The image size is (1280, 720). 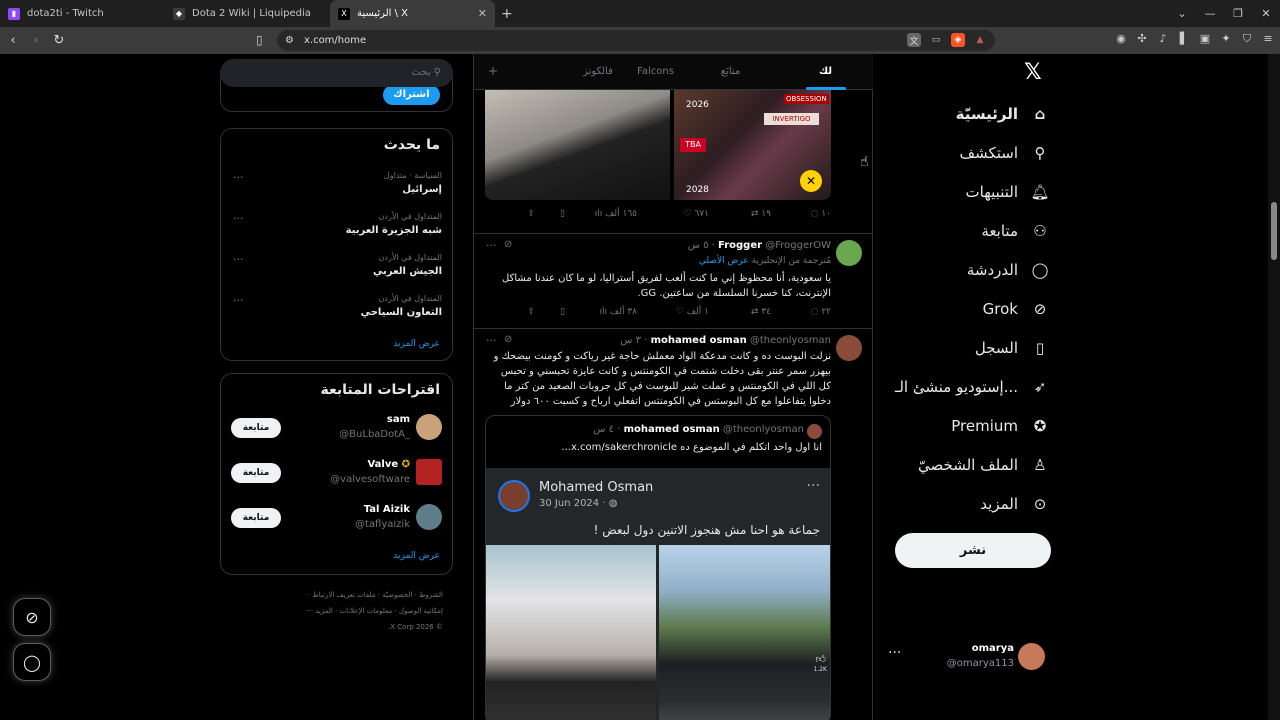 What do you see at coordinates (965, 191) in the screenshot?
I see `nav-notifications: التنبيهات 🔔︎` at bounding box center [965, 191].